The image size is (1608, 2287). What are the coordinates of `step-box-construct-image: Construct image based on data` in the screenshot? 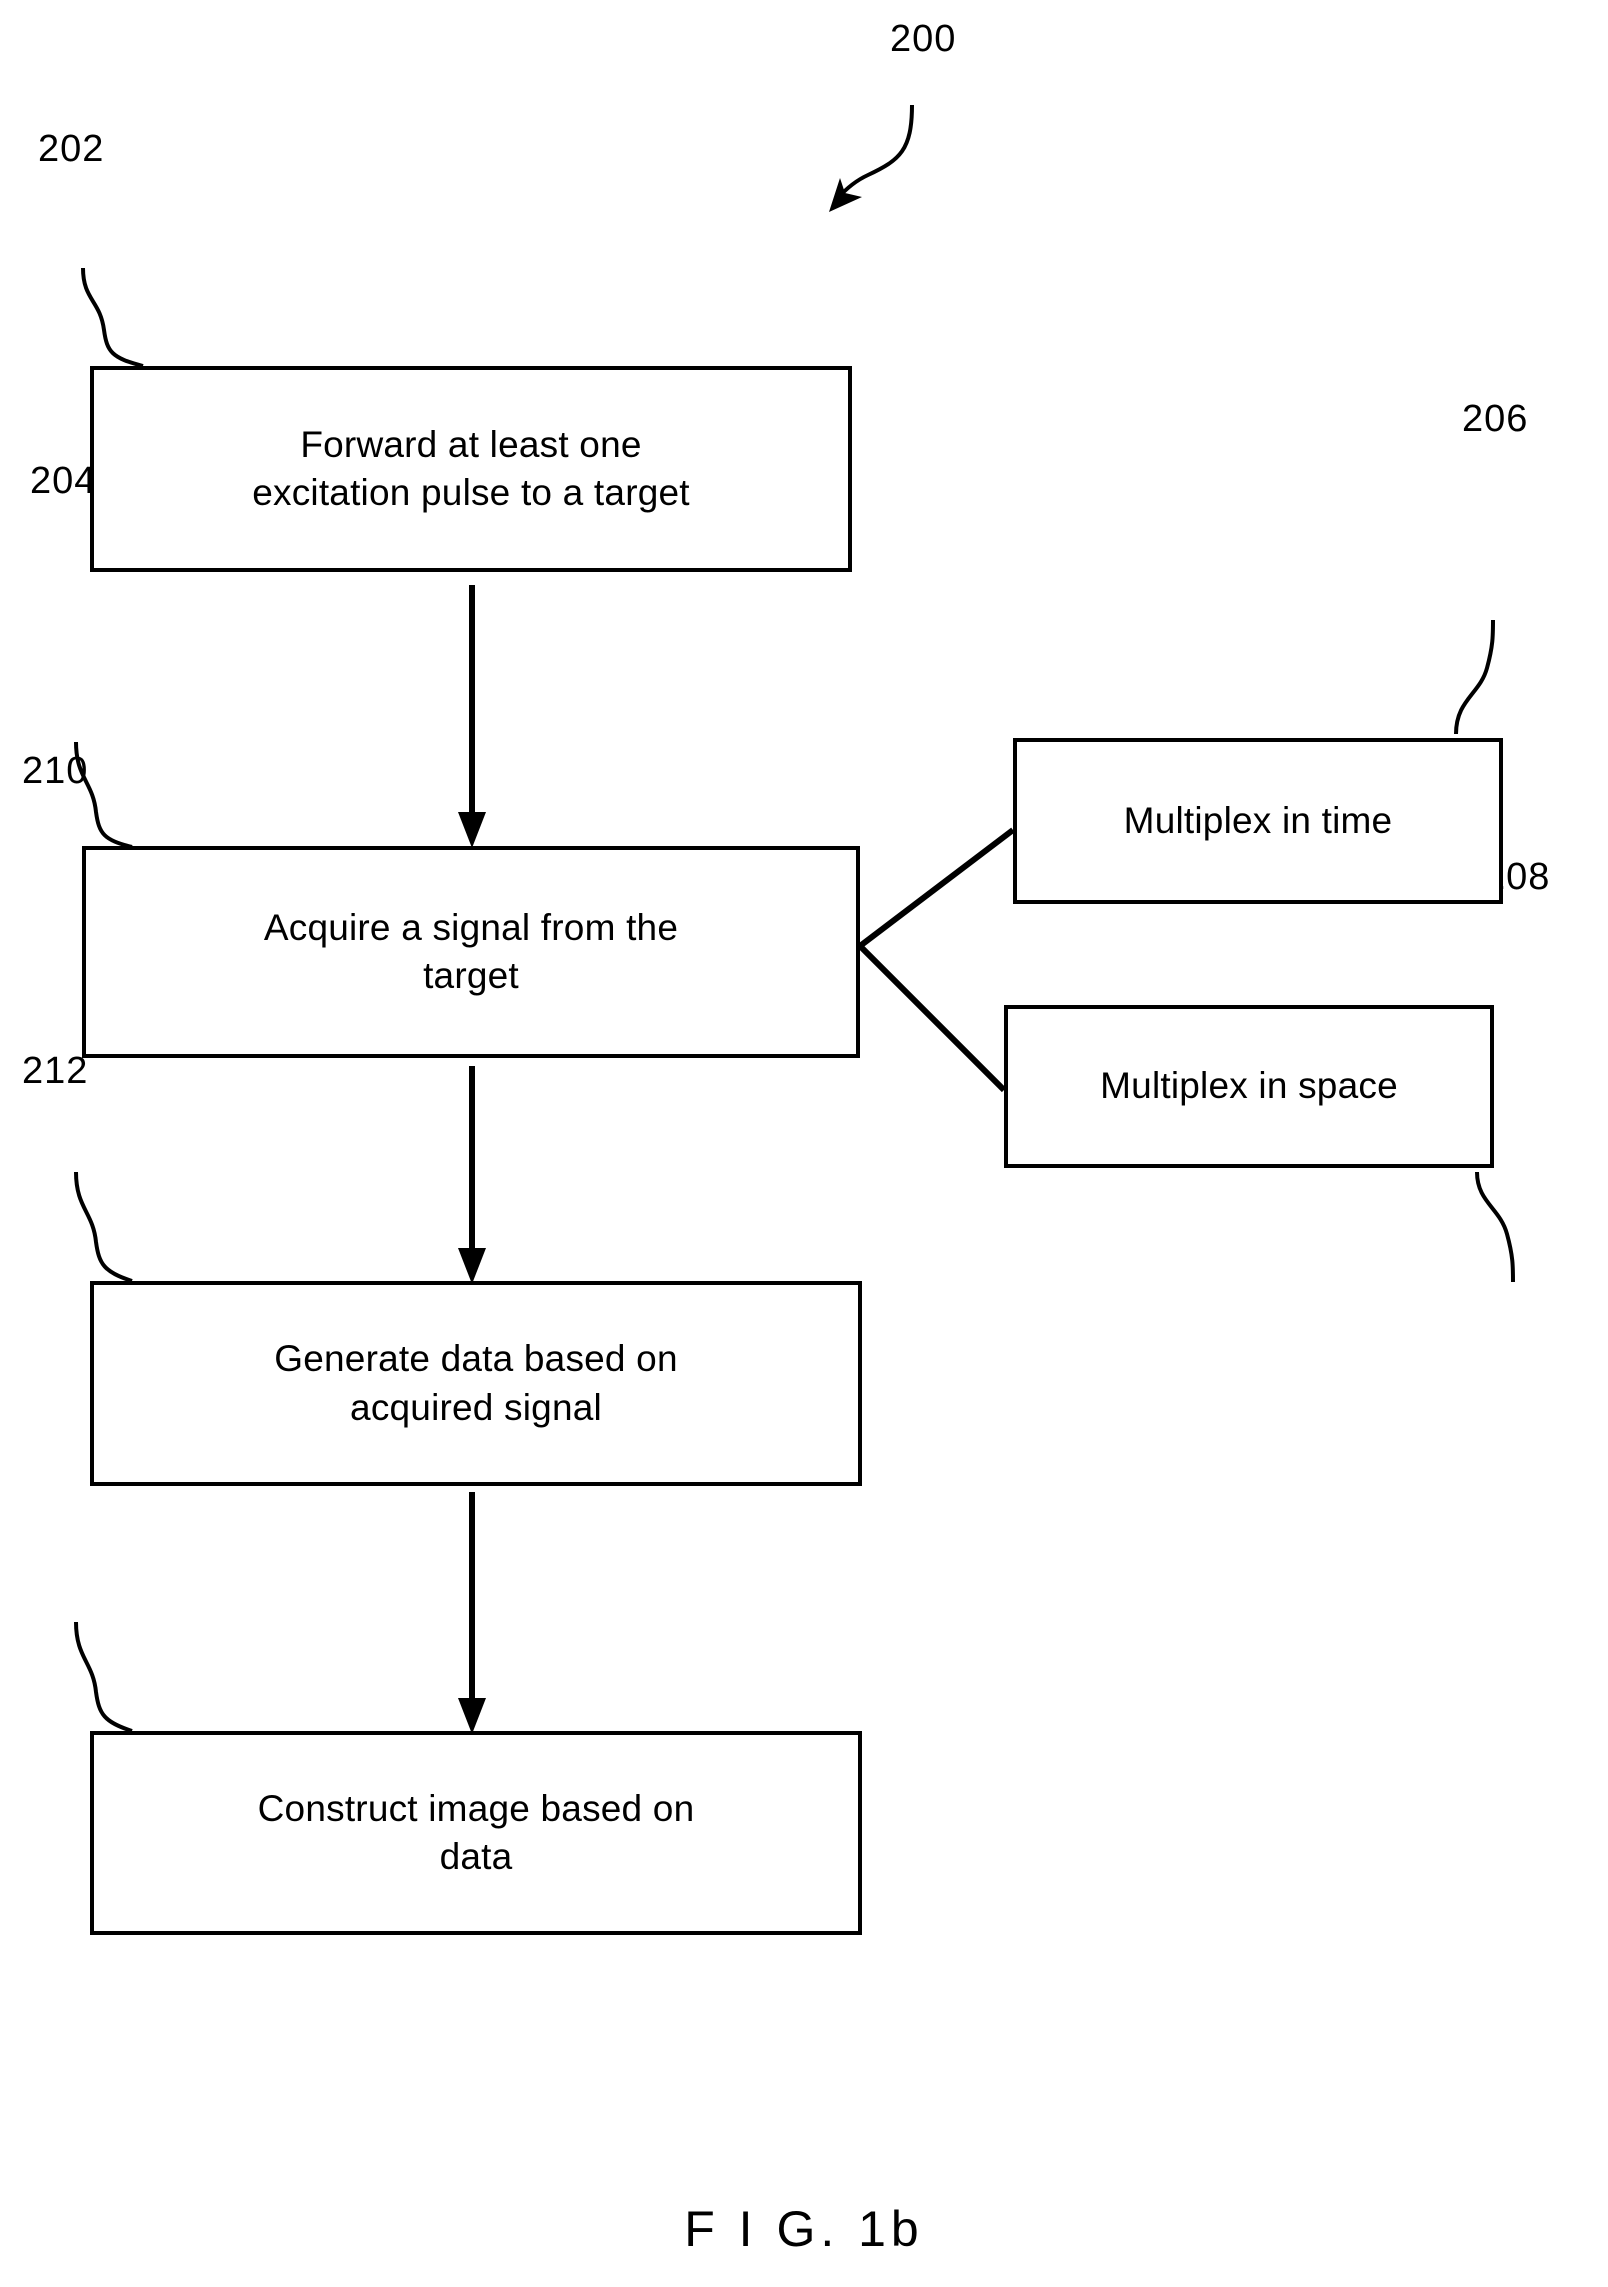 It's located at (479, 1836).